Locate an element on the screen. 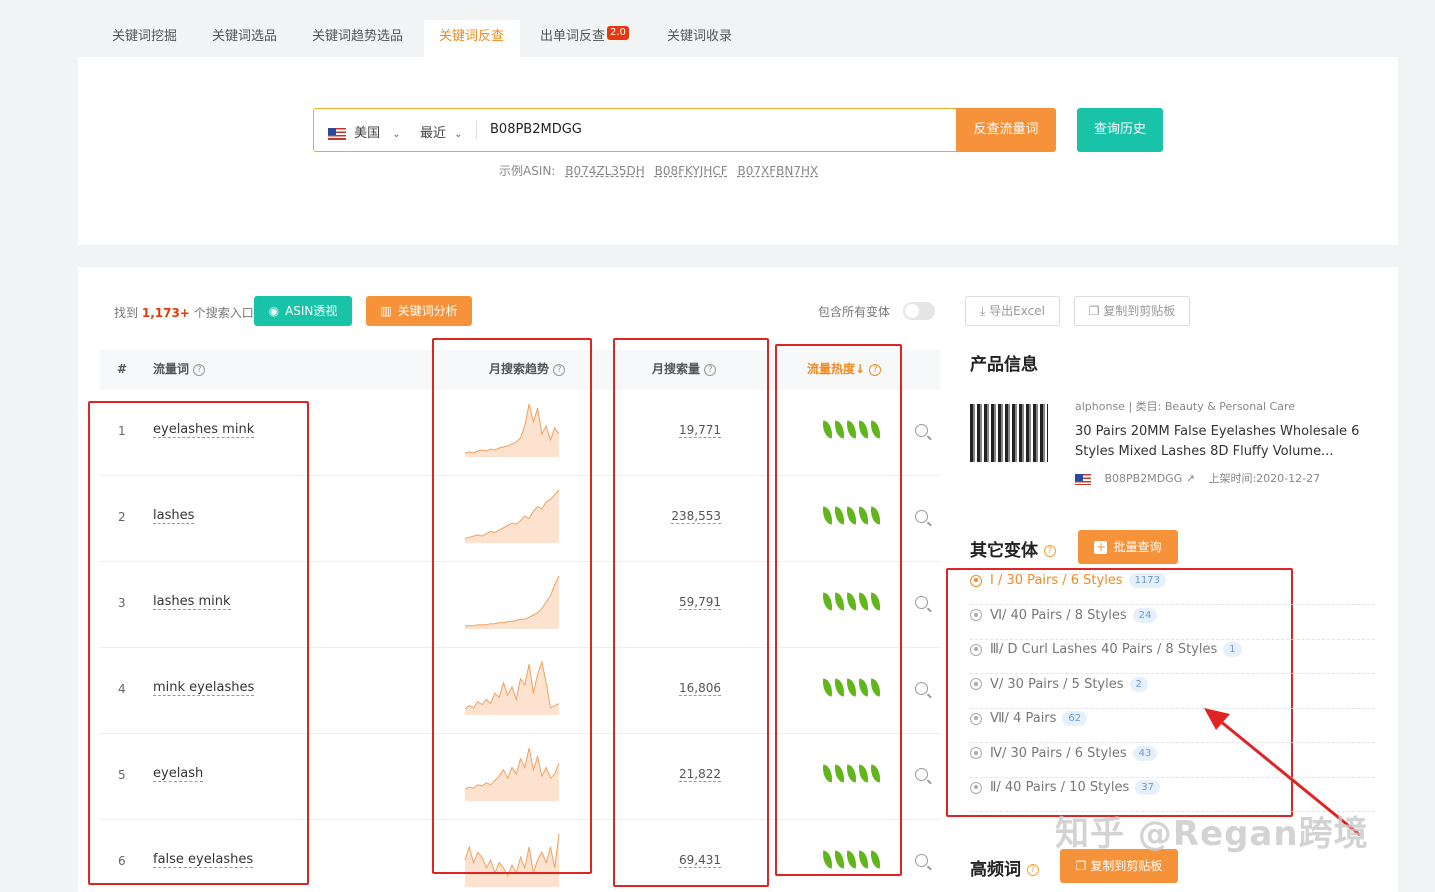 The image size is (1435, 892). col-keyword: 流量词 ? is located at coordinates (179, 370).